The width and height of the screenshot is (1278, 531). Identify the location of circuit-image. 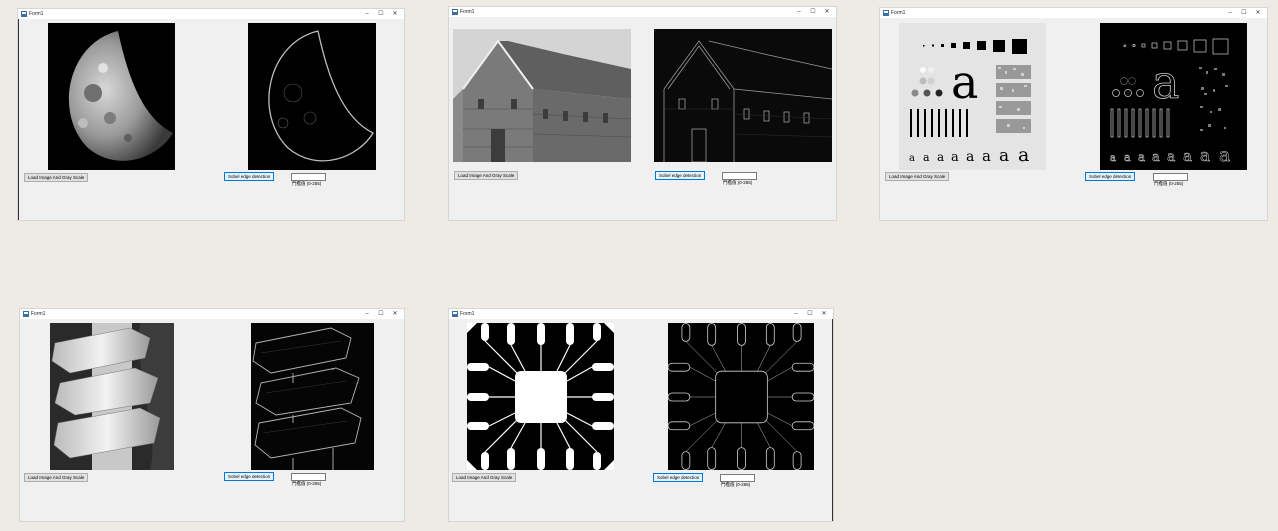
(540, 396).